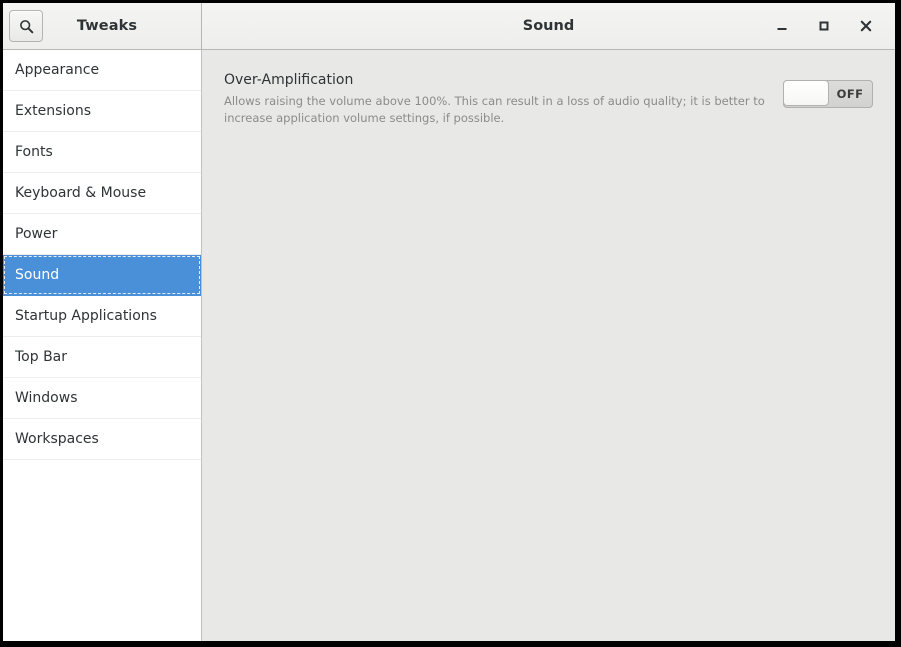 This screenshot has height=647, width=901. I want to click on toggle-knob, so click(806, 93).